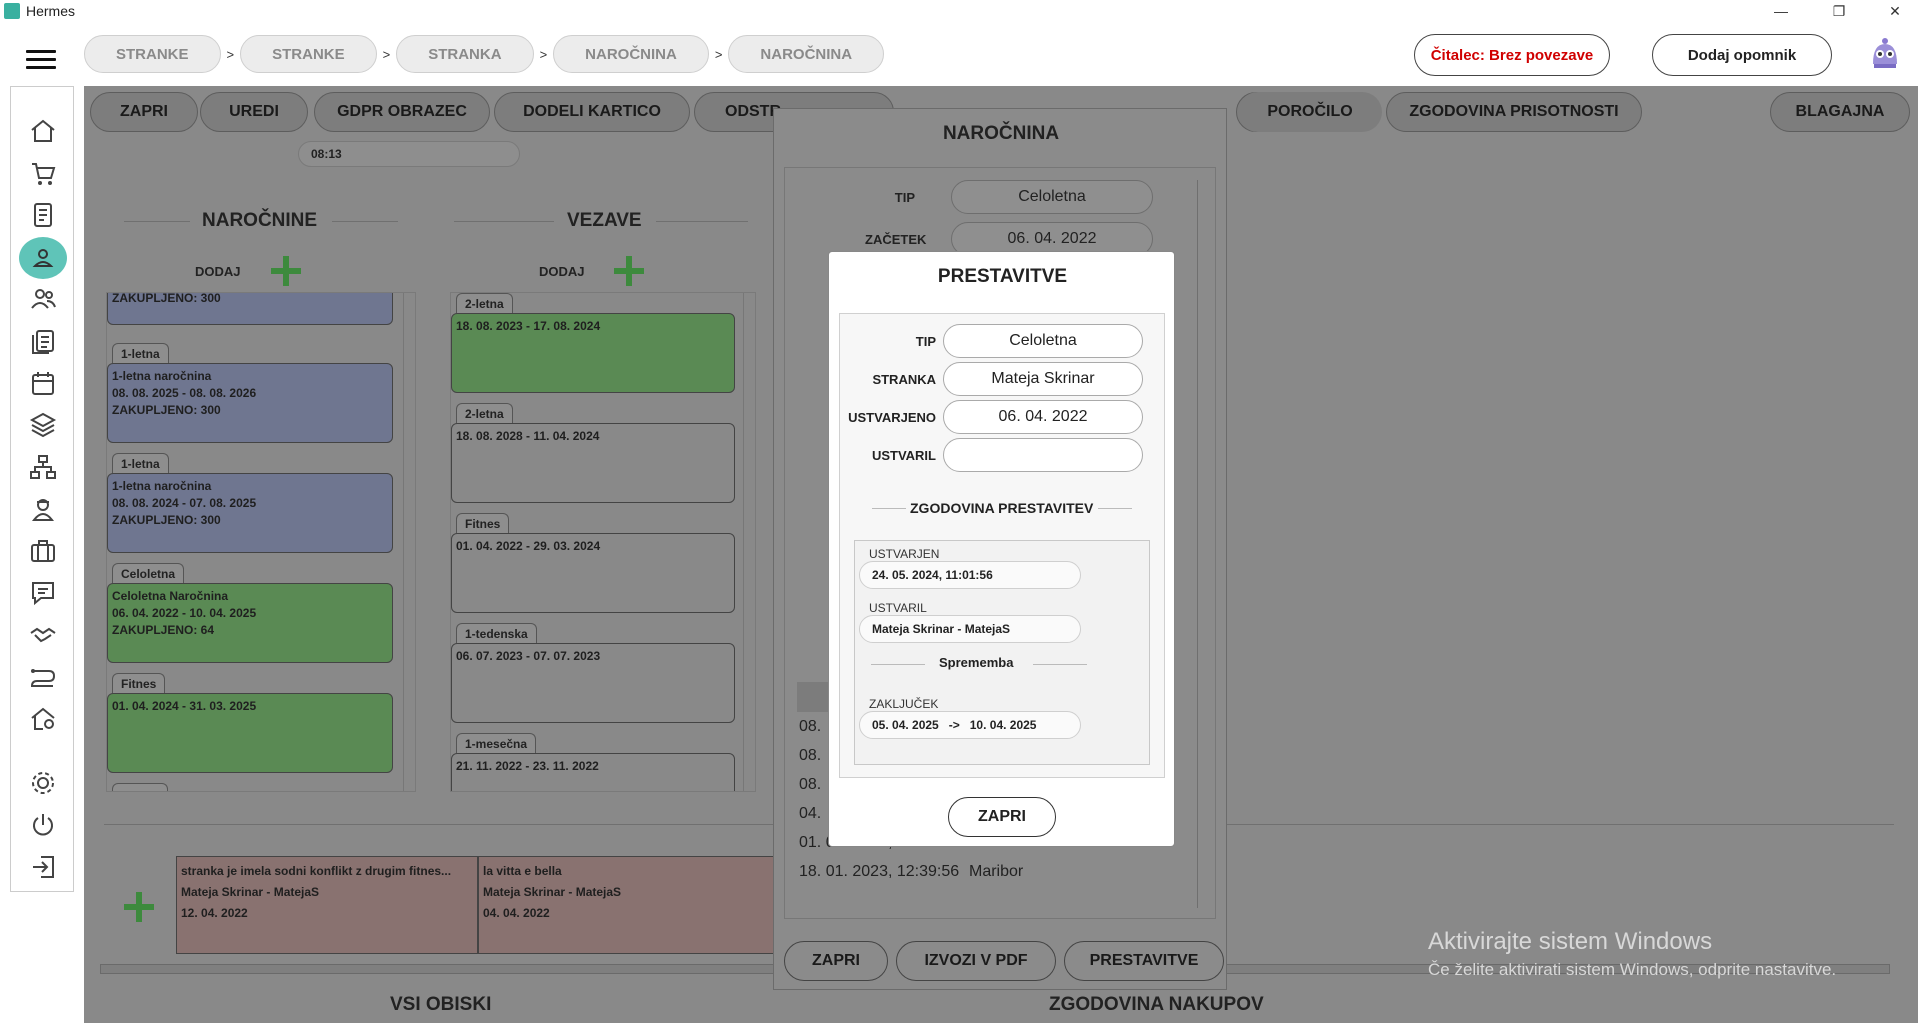 This screenshot has width=1918, height=1023. What do you see at coordinates (409, 154) in the screenshot?
I see `time-field: 08:13` at bounding box center [409, 154].